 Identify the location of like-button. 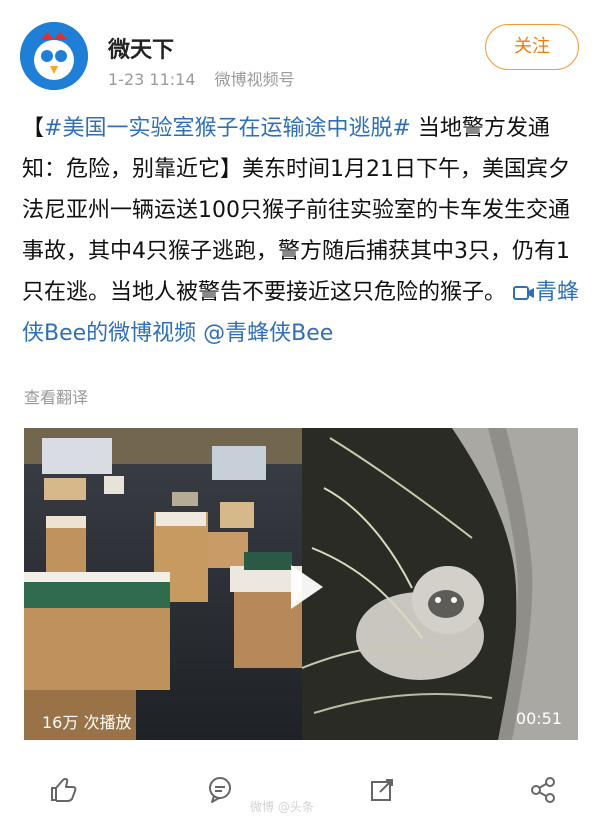
(62, 790).